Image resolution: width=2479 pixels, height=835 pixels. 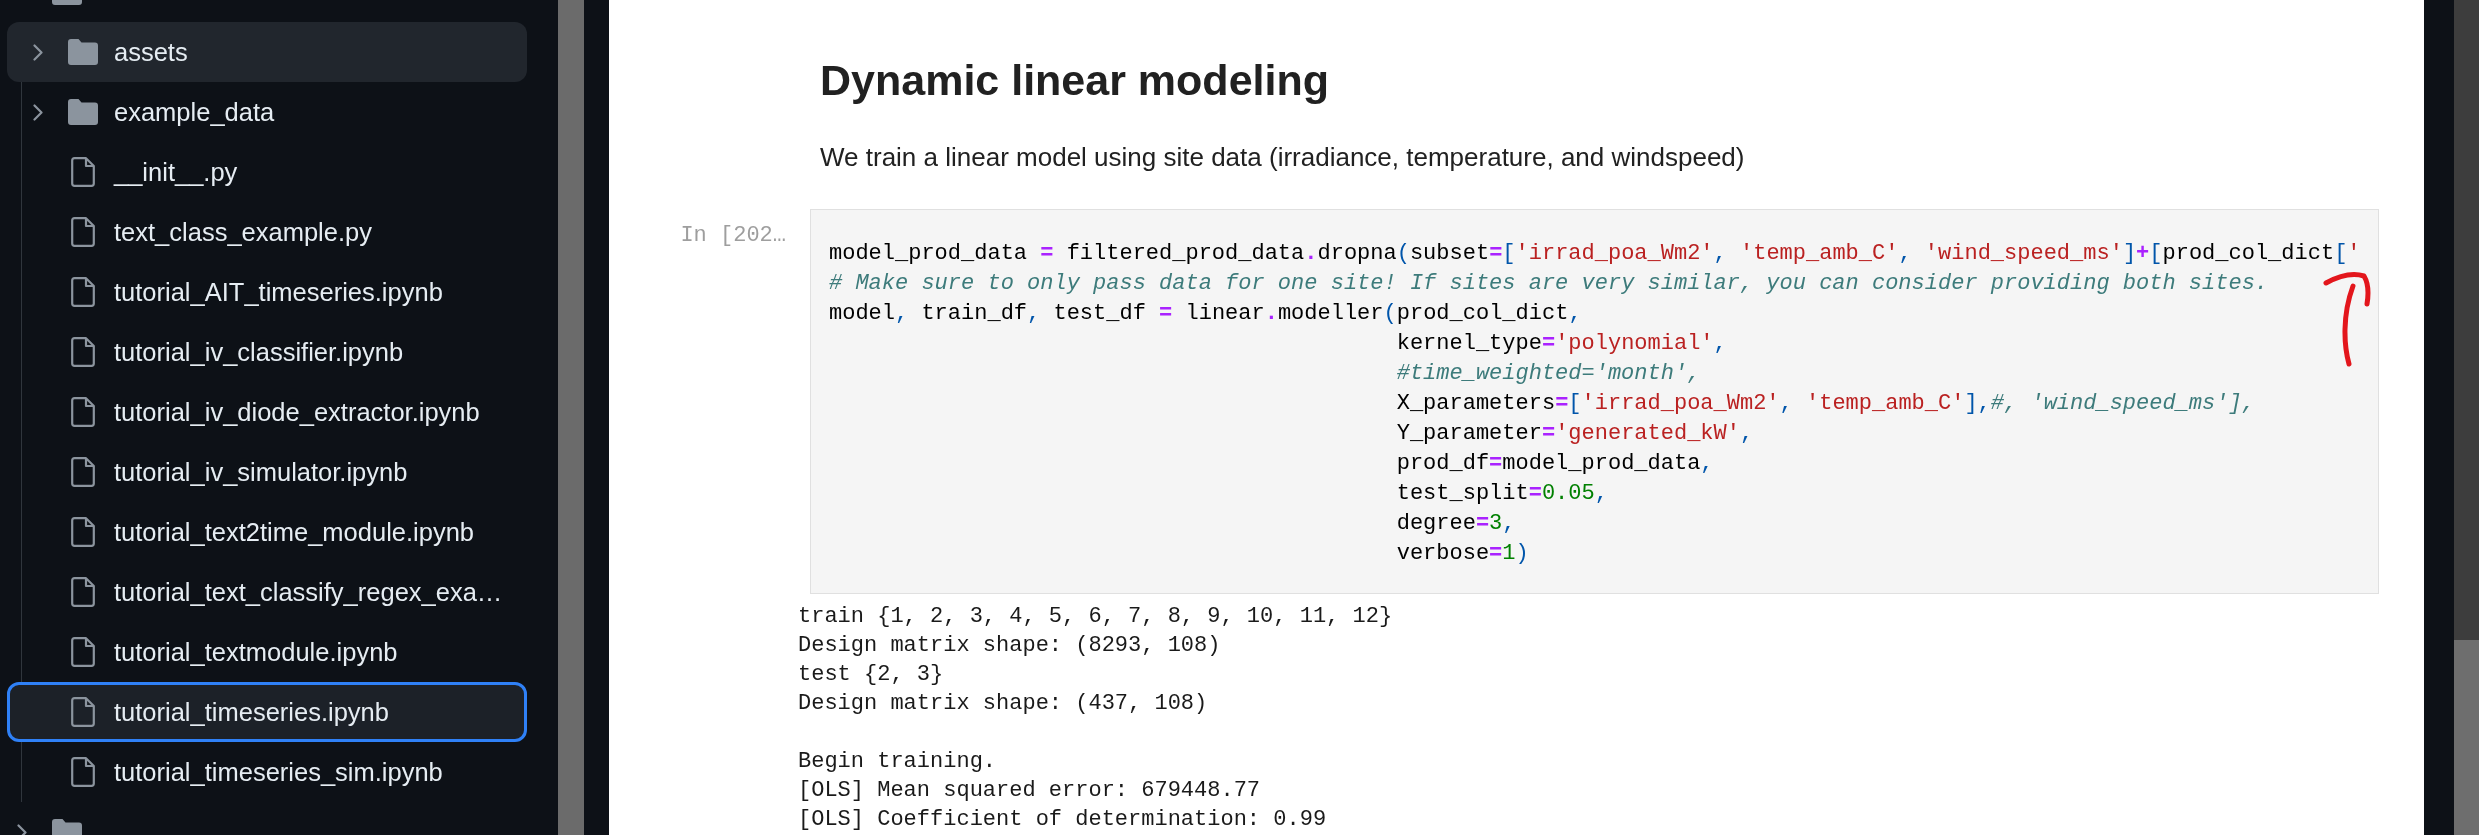 What do you see at coordinates (1282, 157) in the screenshot?
I see `markdown-paragraph: We train a linear model using site data (irradiance, temperature, and windspeed)` at bounding box center [1282, 157].